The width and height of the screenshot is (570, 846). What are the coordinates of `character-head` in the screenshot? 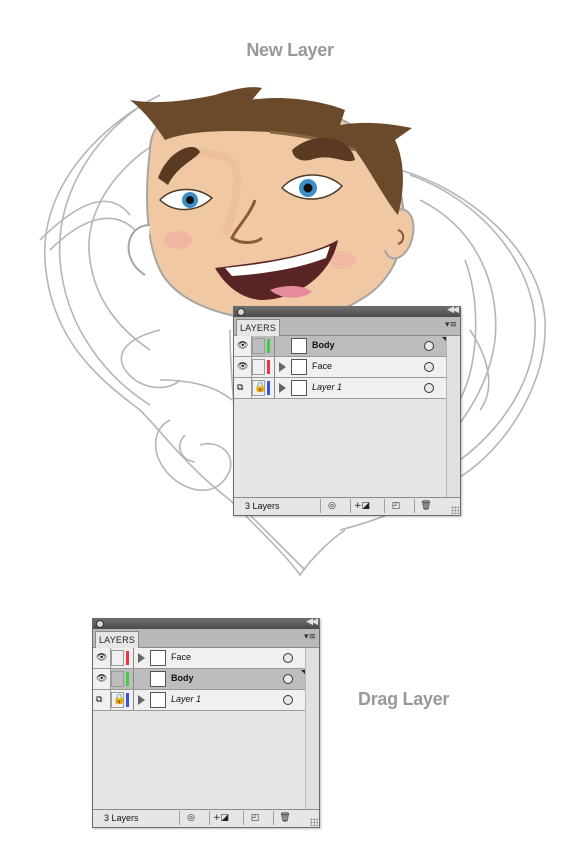 It's located at (271, 205).